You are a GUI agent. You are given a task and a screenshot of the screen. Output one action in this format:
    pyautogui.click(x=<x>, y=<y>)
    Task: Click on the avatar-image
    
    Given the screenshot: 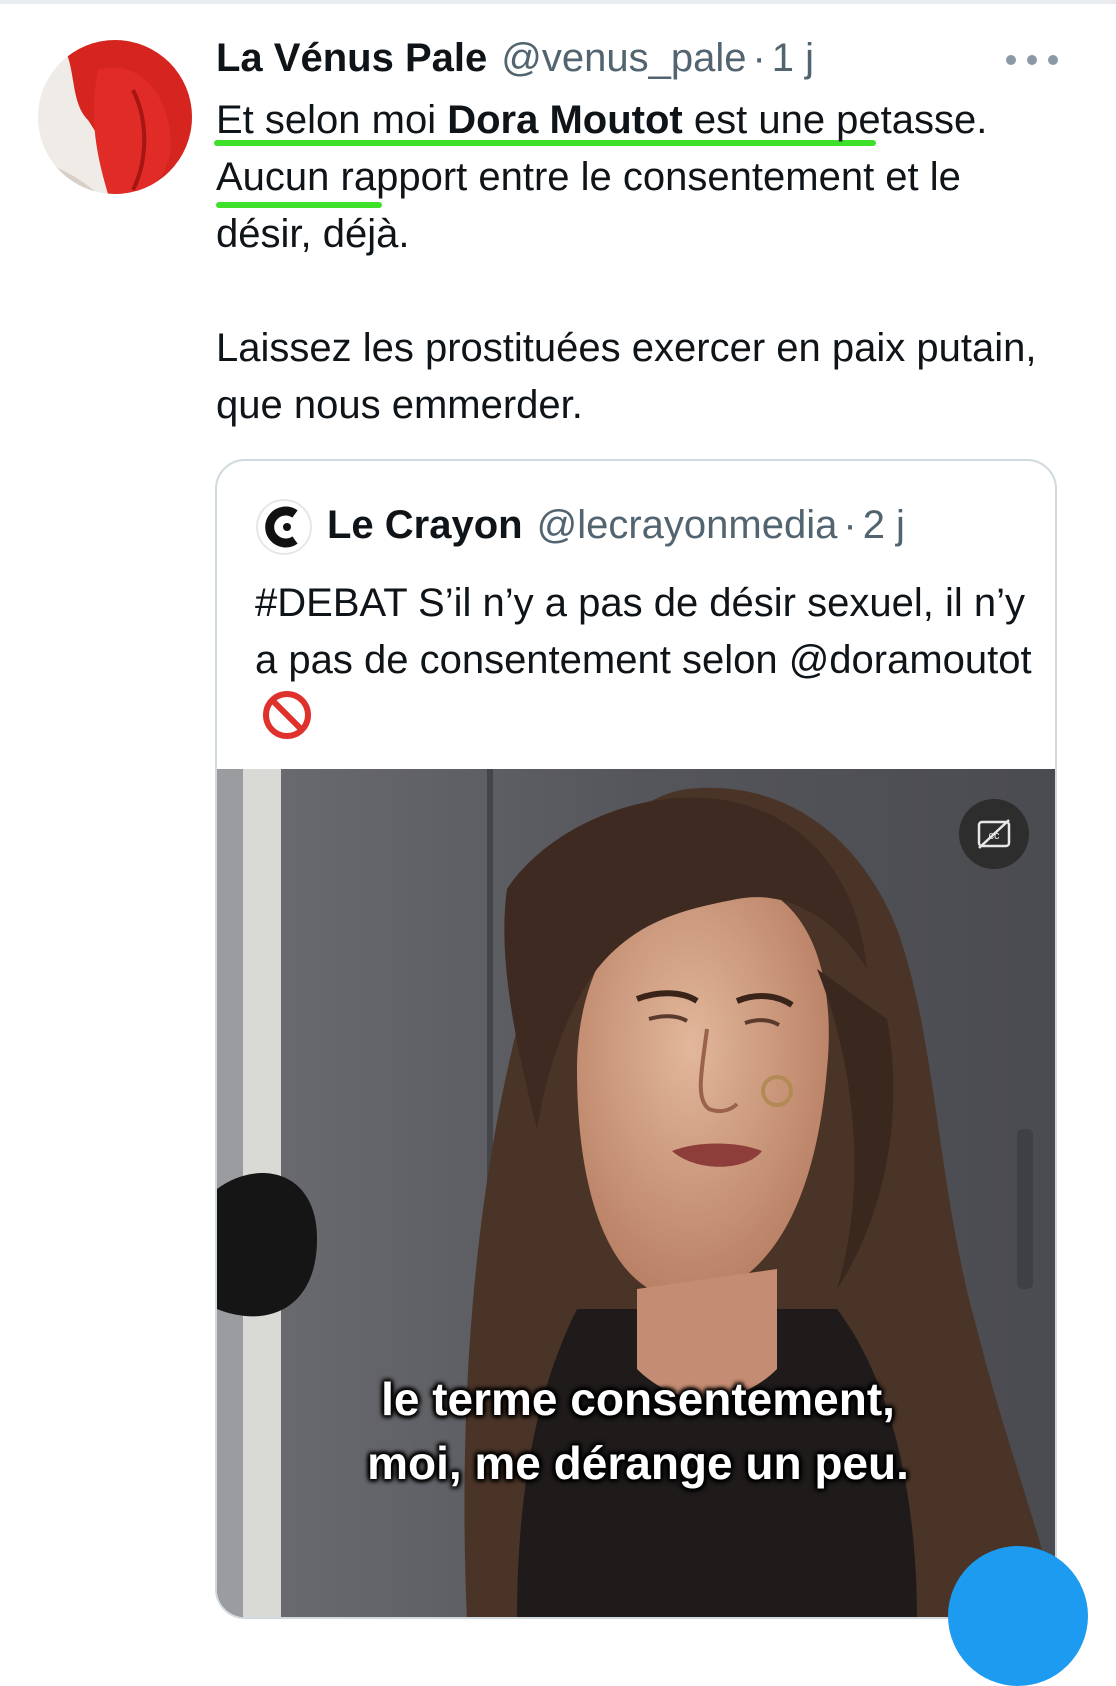 What is the action you would take?
    pyautogui.click(x=115, y=117)
    